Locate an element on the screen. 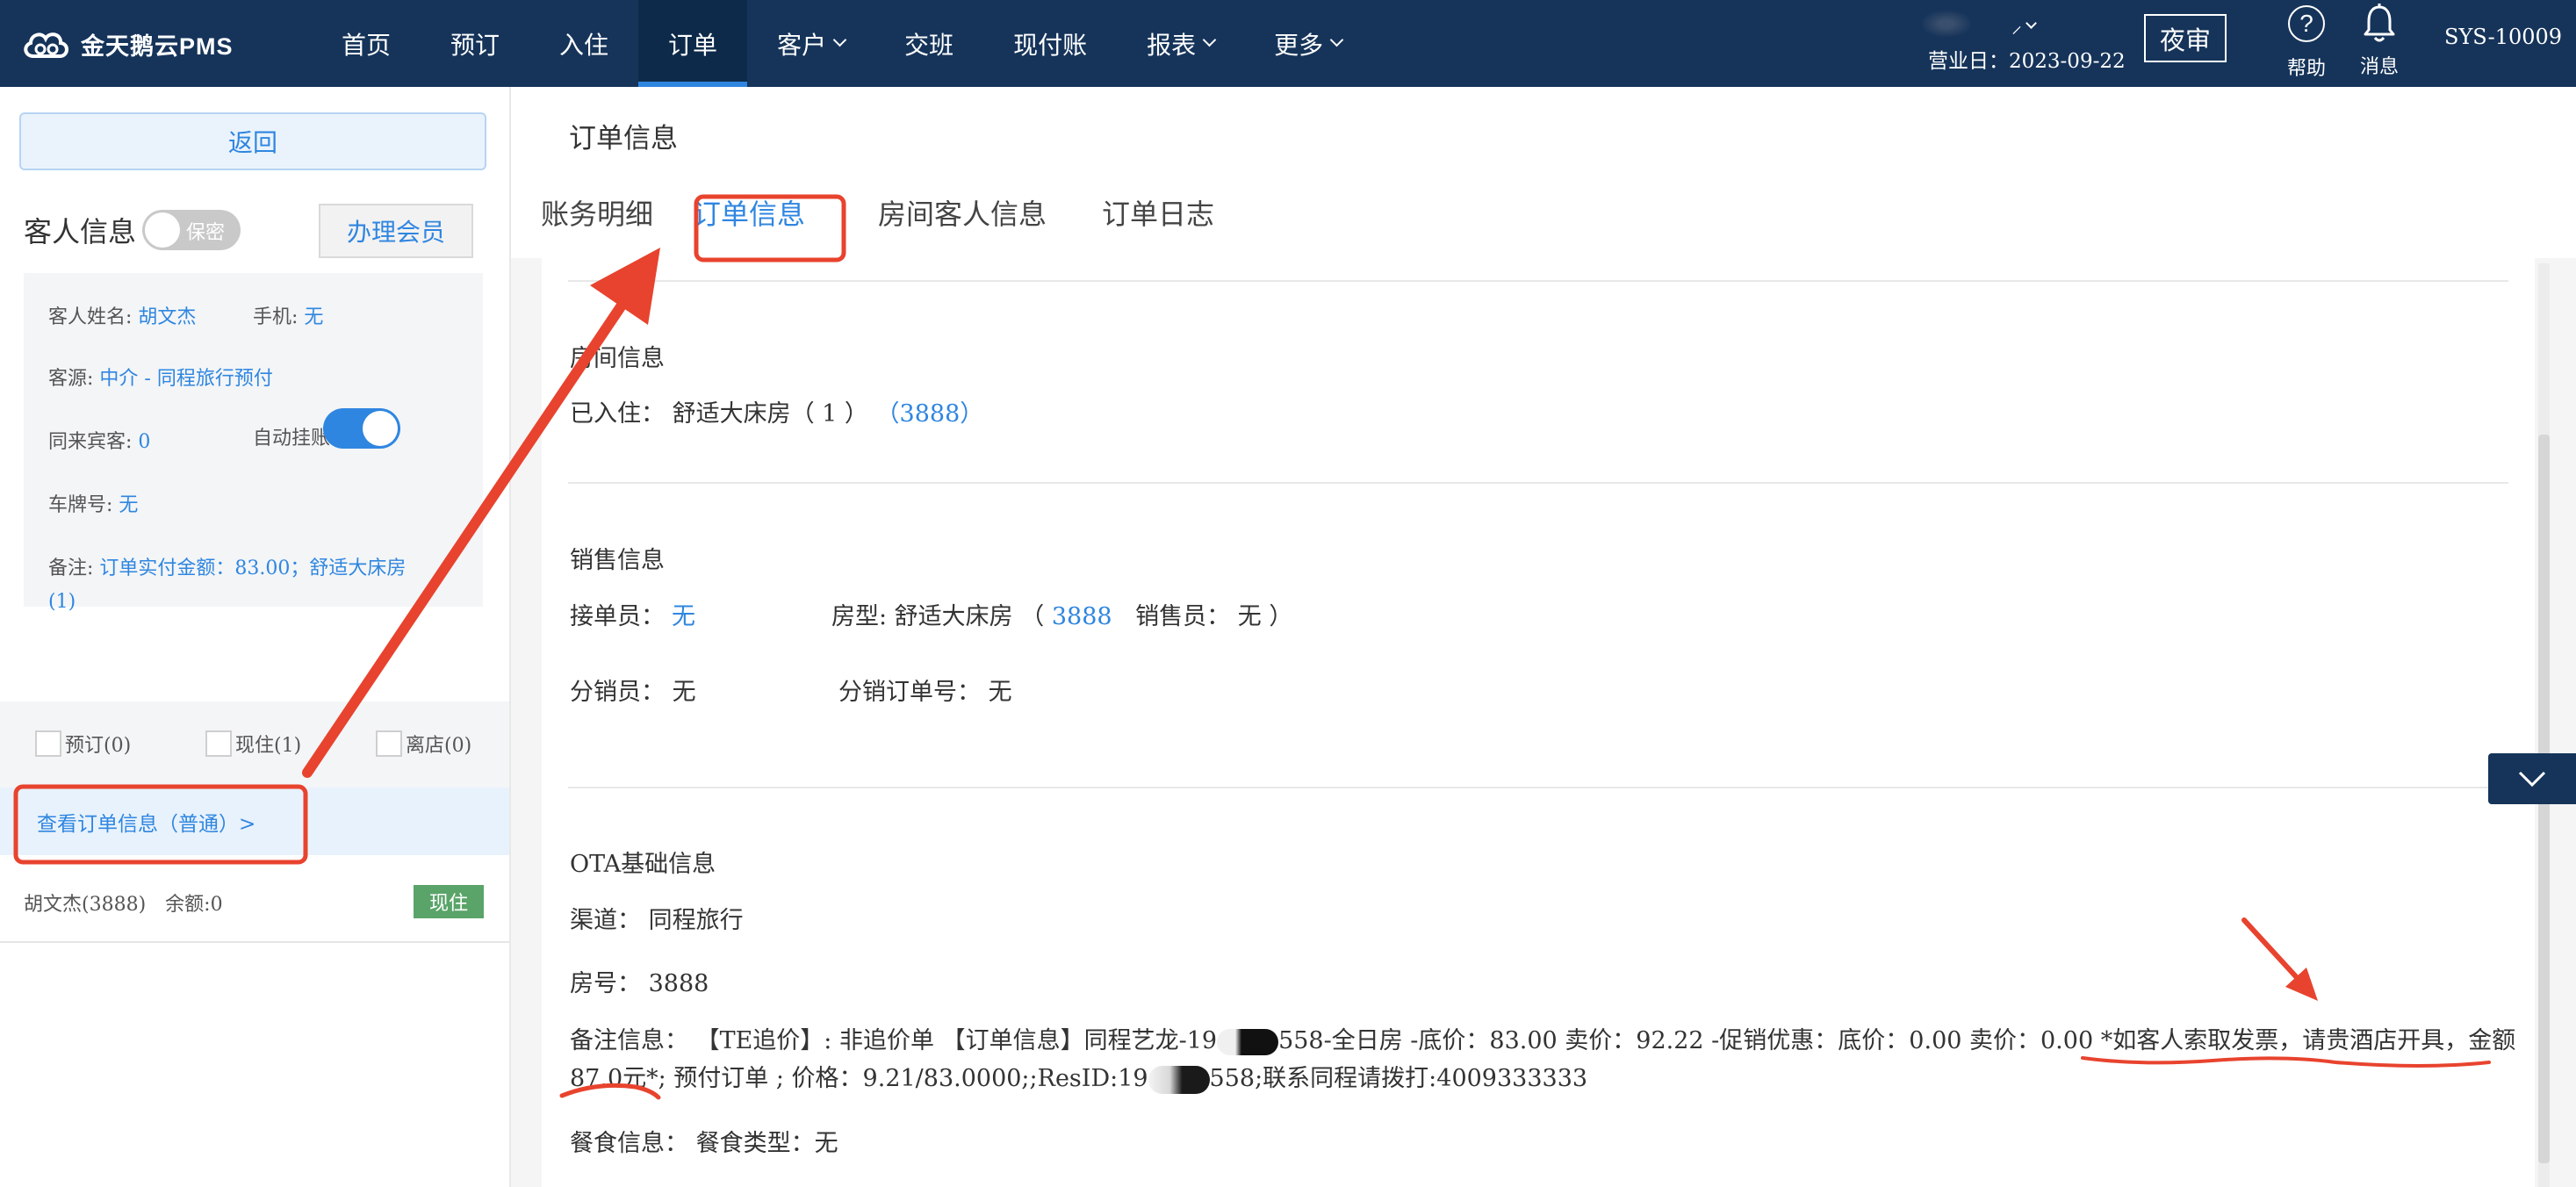 This screenshot has height=1187, width=2576. filter-in-house-label: 现住(1) is located at coordinates (268, 746).